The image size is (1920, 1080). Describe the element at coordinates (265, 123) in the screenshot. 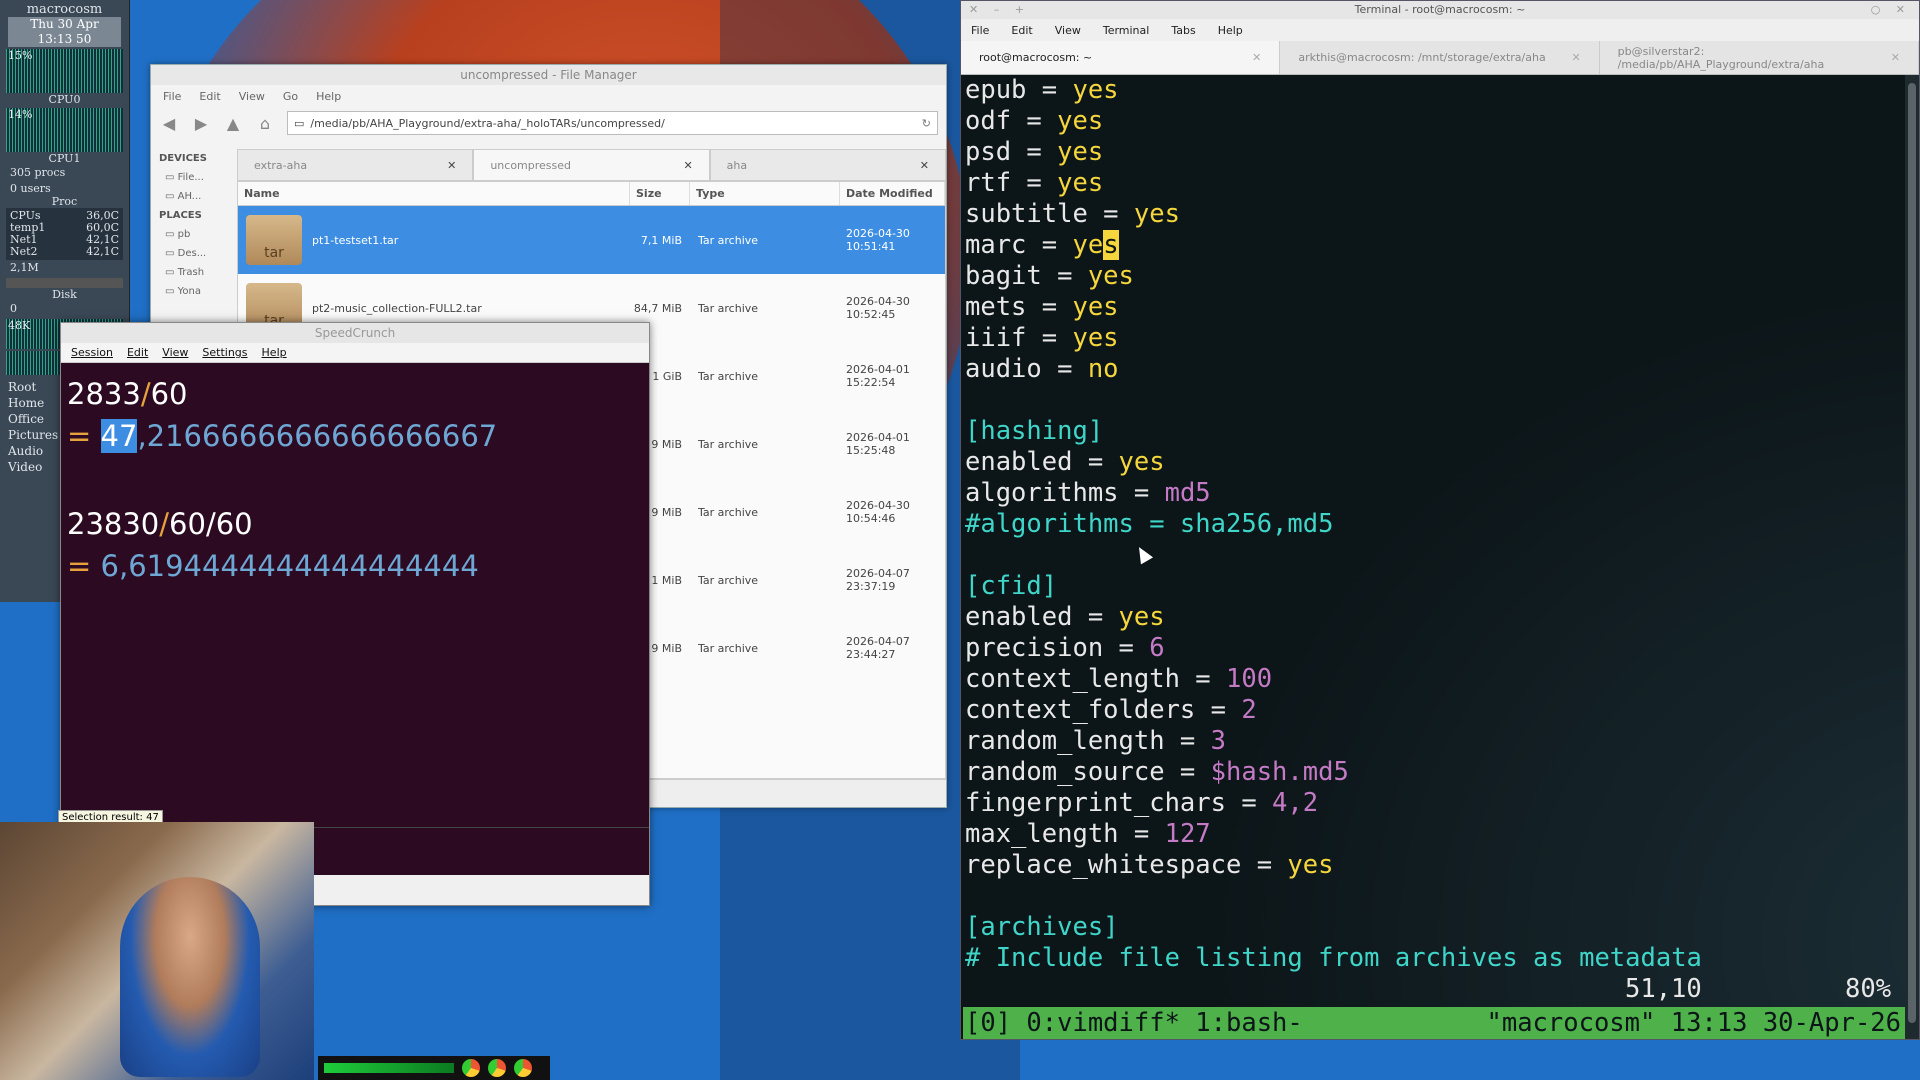

I see `home-icon: ⌂` at that location.